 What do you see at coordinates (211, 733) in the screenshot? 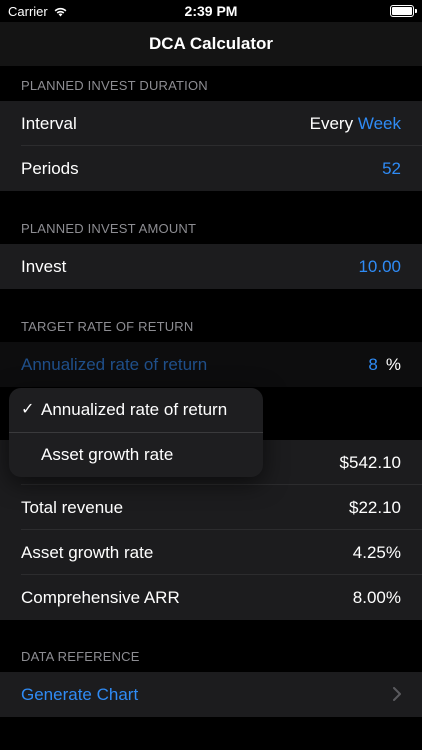
I see `bottom-background` at bounding box center [211, 733].